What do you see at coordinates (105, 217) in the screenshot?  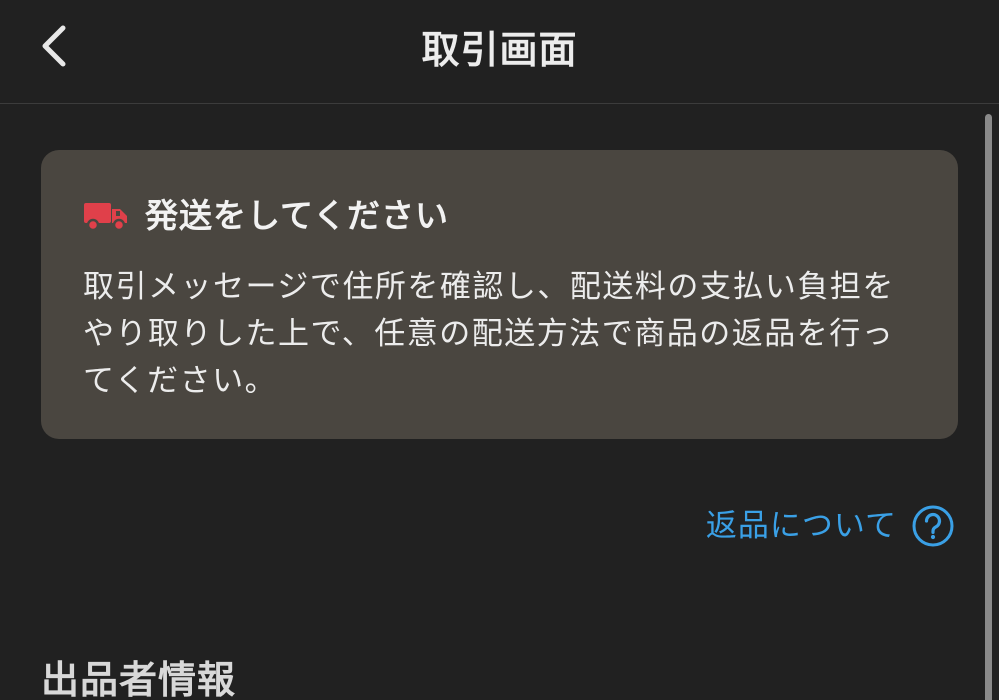 I see `truck-icon` at bounding box center [105, 217].